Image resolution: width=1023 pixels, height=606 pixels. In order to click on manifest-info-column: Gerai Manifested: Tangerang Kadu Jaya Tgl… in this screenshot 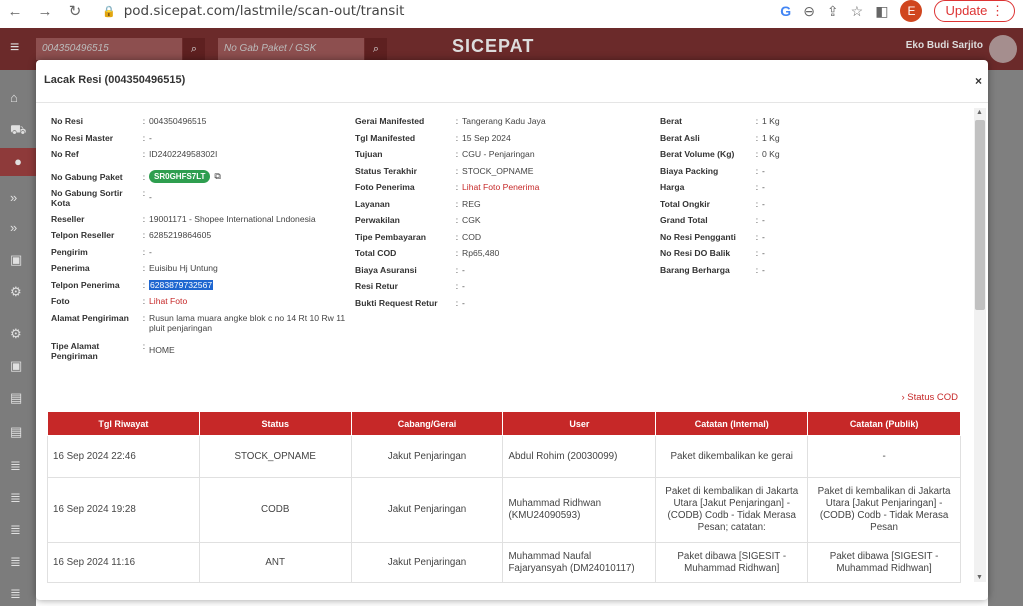, I will do `click(503, 215)`.